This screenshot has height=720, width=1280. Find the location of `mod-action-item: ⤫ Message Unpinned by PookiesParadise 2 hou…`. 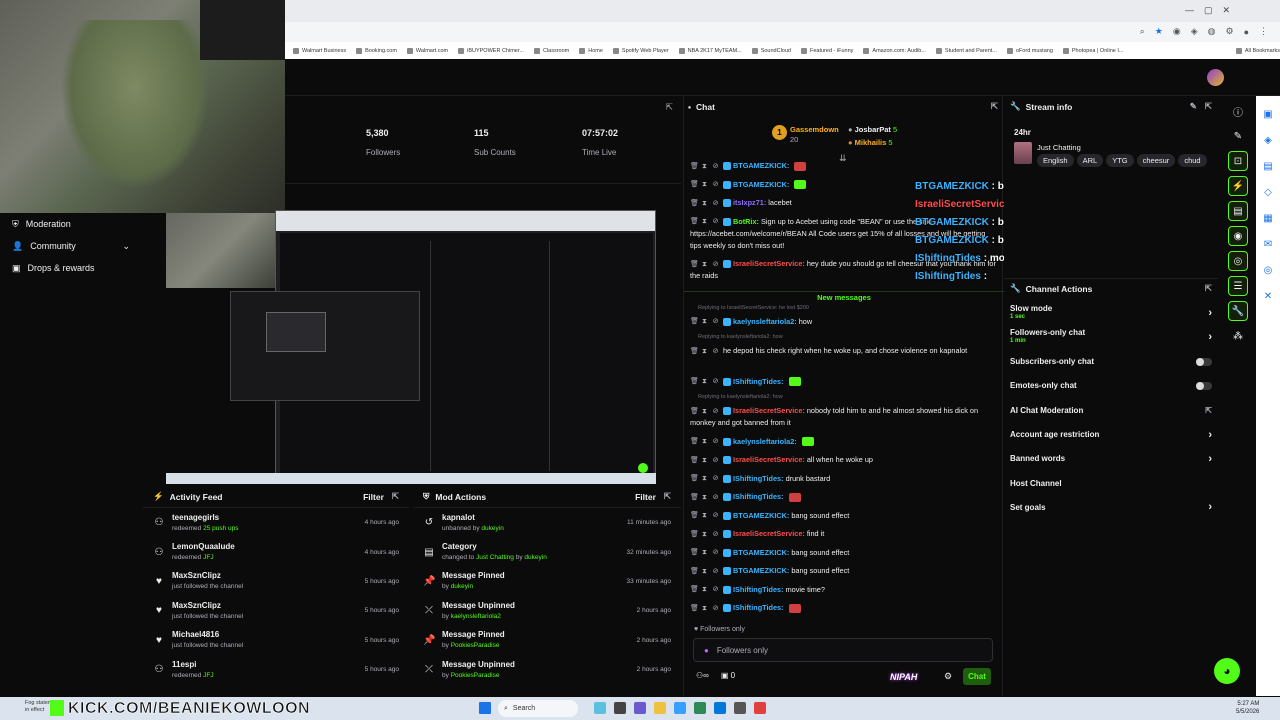

mod-action-item: ⤫ Message Unpinned by PookiesParadise 2 hou… is located at coordinates (547, 669).